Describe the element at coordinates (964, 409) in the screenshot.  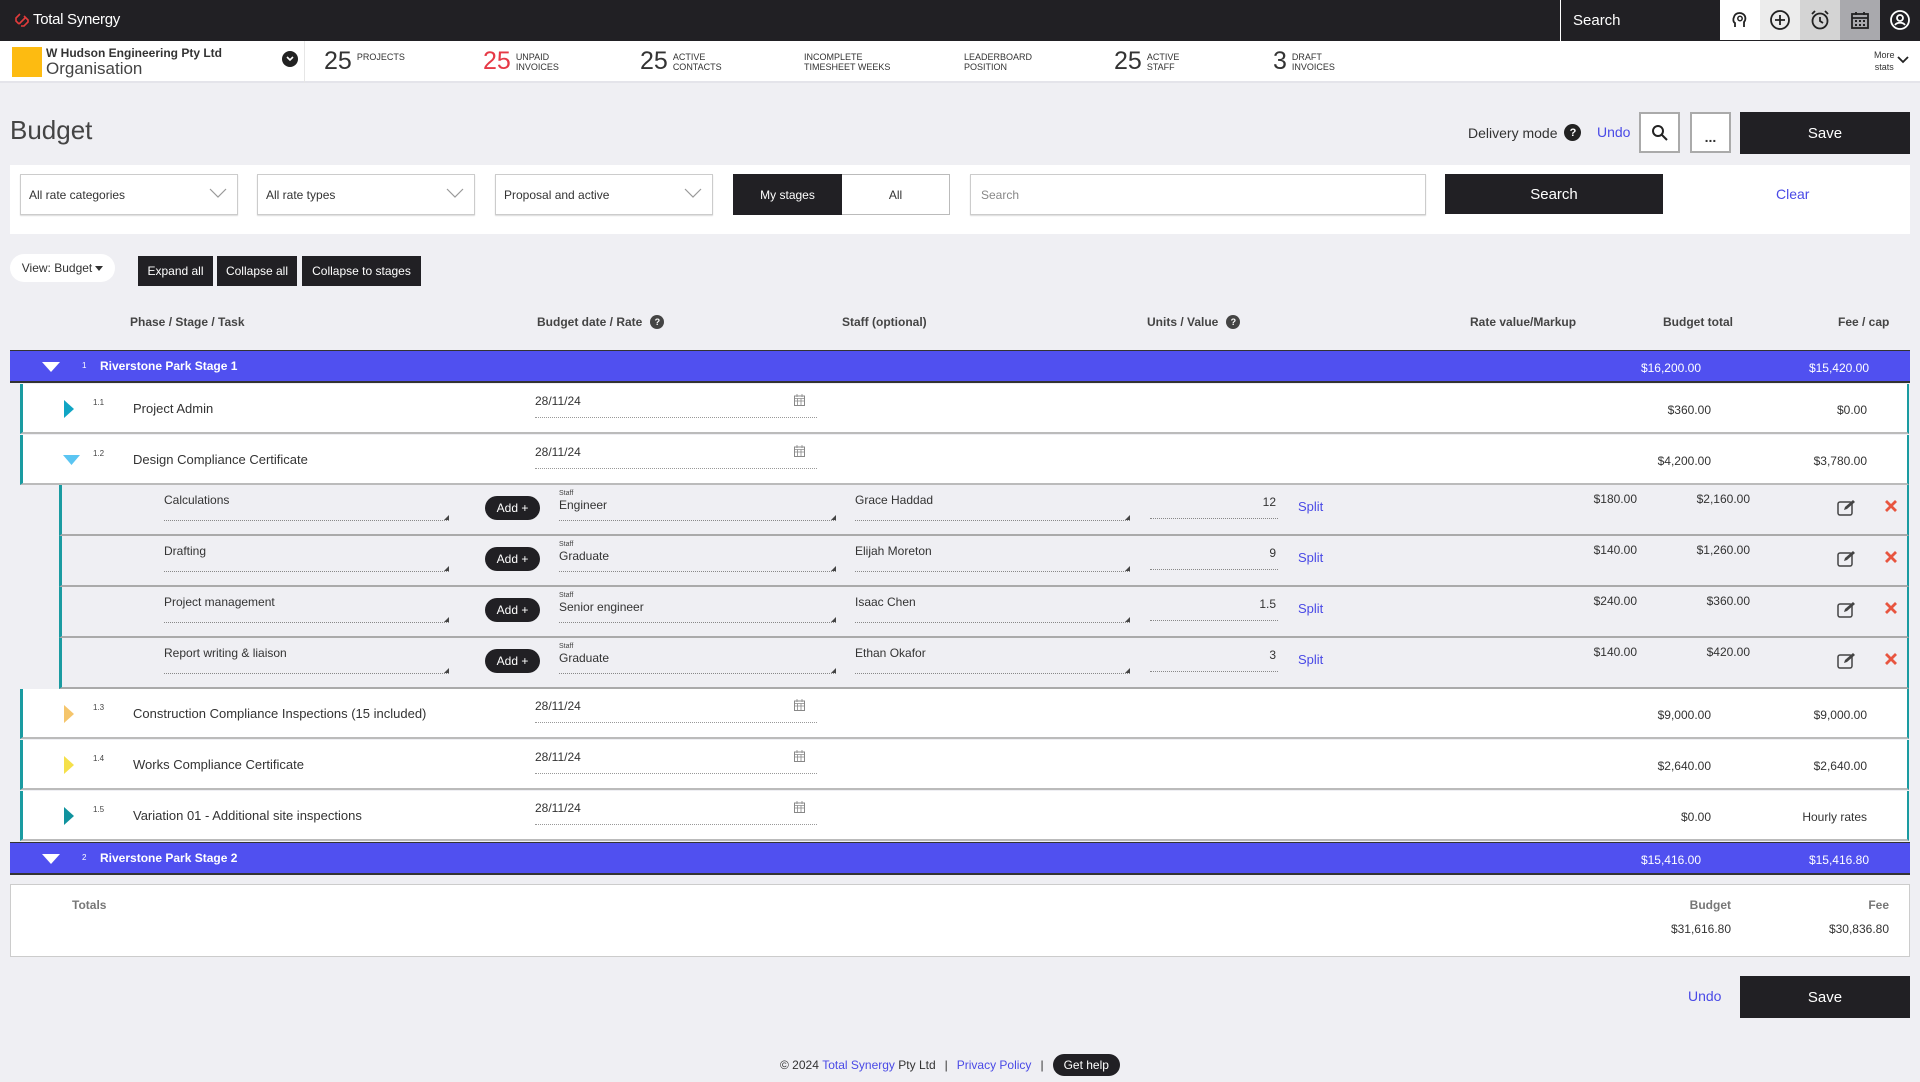
I see `task-row: 1.1 Project Admin 28/11/24 $360.00 $0.00` at that location.